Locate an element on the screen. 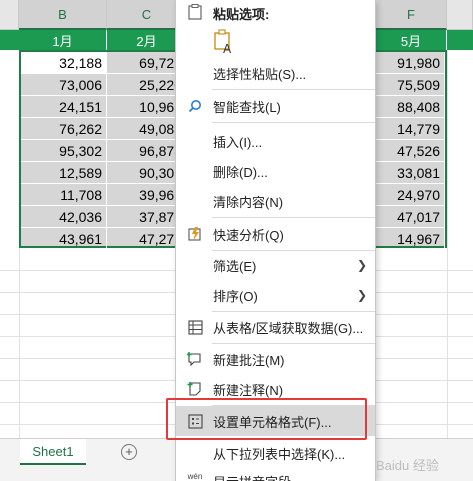 The width and height of the screenshot is (473, 481). cell-b6: 76,262 is located at coordinates (64, 129).